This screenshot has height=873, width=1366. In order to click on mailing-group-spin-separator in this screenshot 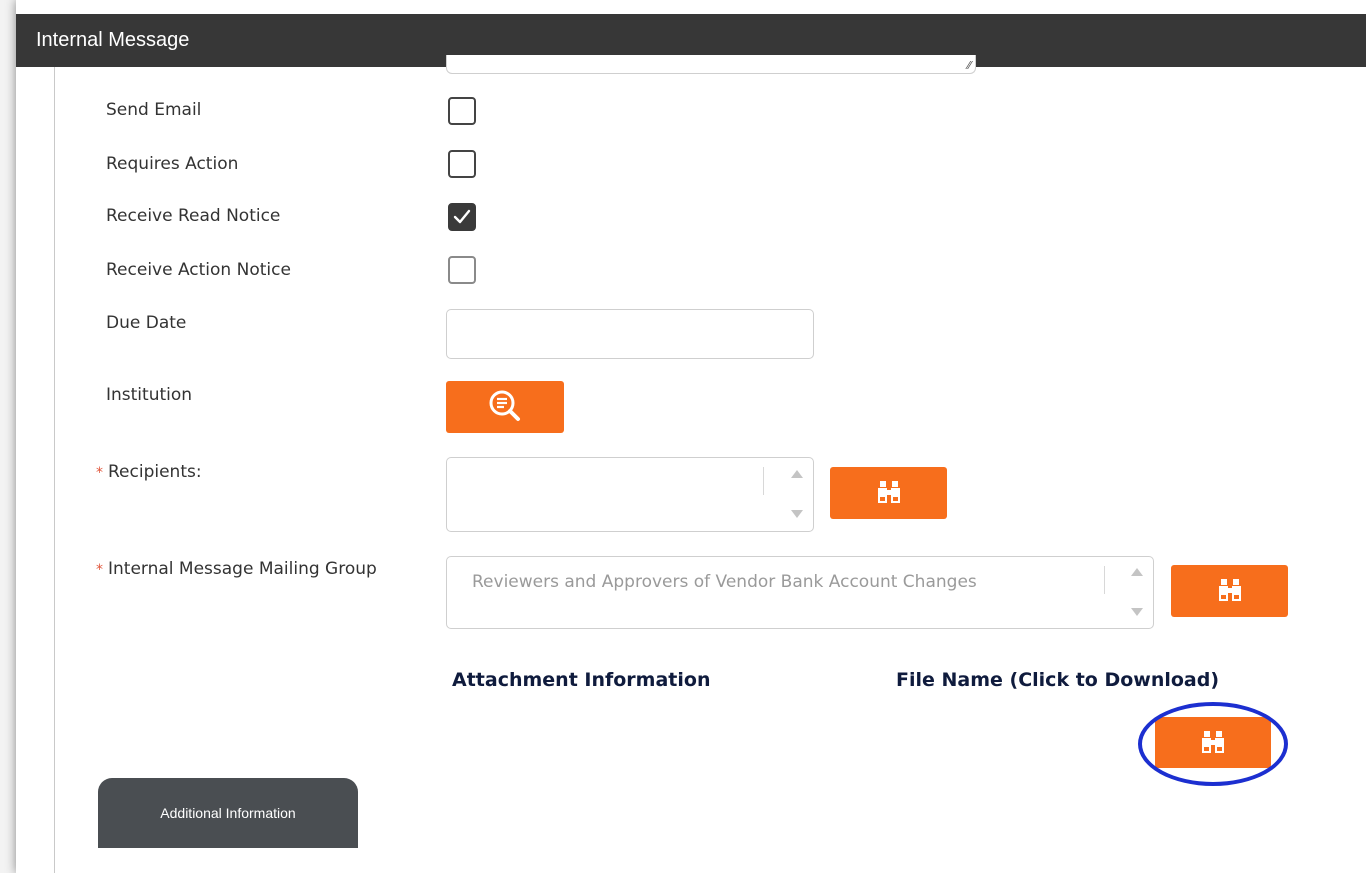, I will do `click(1104, 580)`.